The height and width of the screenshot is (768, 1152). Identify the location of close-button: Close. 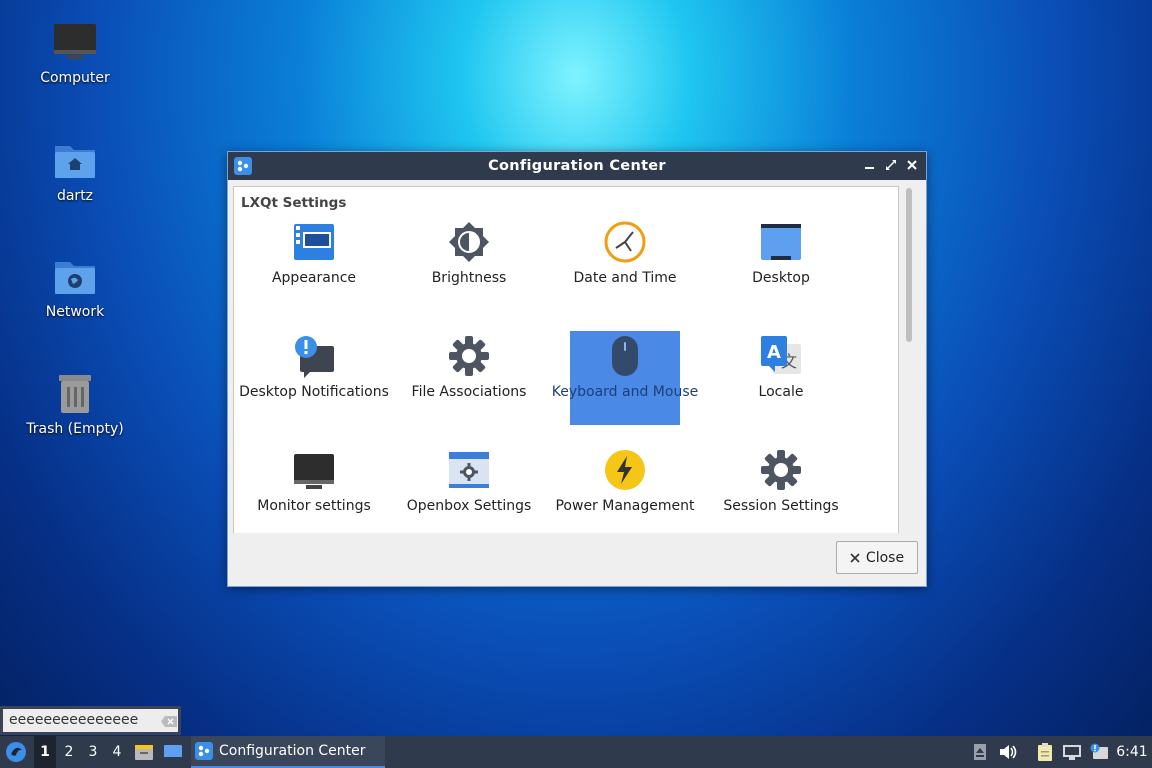
(877, 557).